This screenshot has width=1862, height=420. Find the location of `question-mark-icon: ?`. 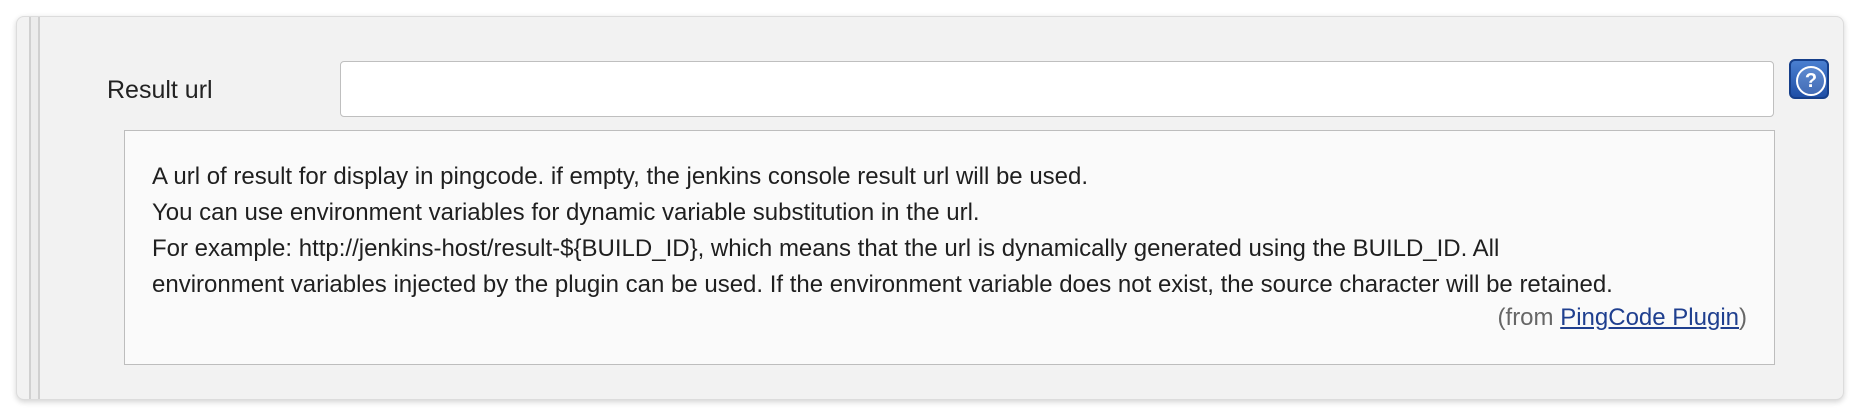

question-mark-icon: ? is located at coordinates (1811, 81).